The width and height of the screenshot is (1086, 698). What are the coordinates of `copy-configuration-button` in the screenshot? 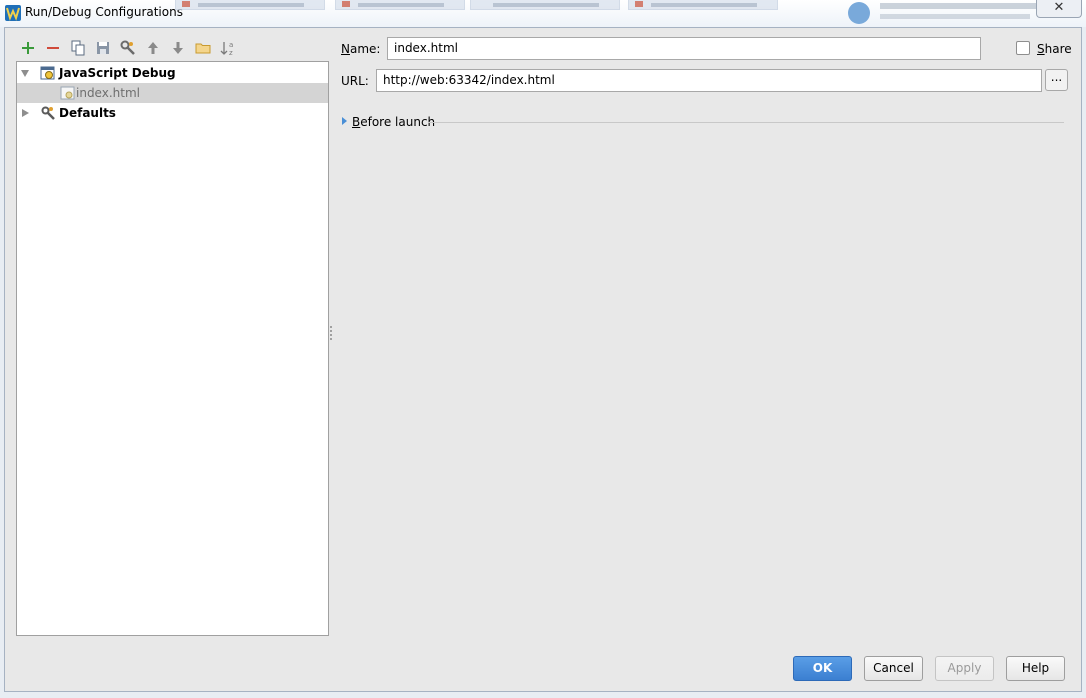 It's located at (78, 48).